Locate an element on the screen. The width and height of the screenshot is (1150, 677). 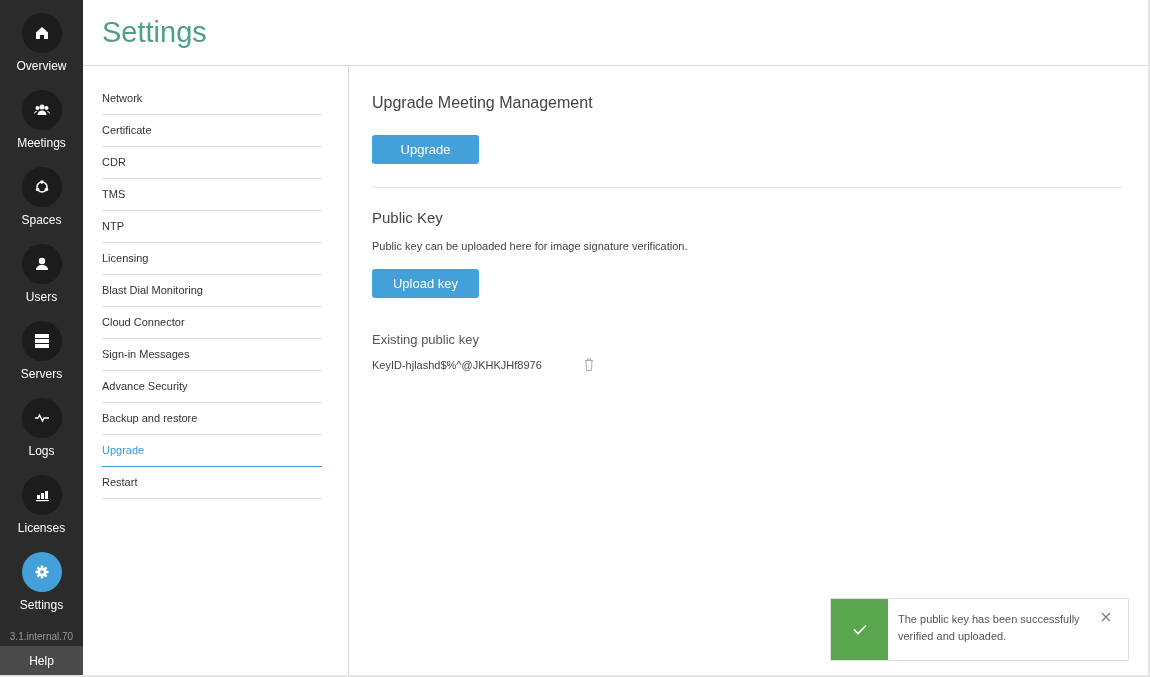
nav-item: Overview is located at coordinates (41, 51).